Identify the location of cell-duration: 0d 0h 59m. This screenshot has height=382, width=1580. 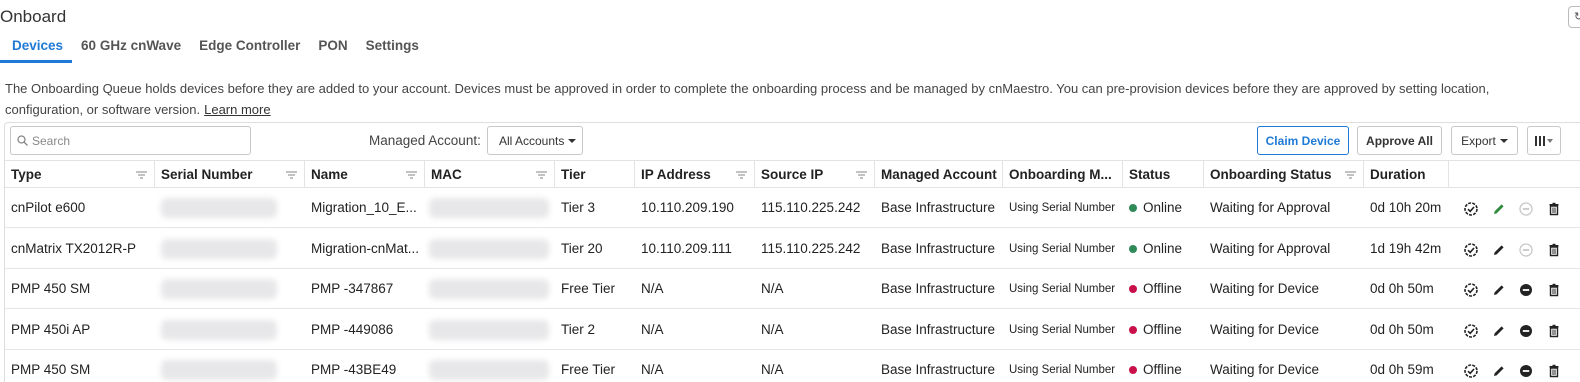
(1402, 369).